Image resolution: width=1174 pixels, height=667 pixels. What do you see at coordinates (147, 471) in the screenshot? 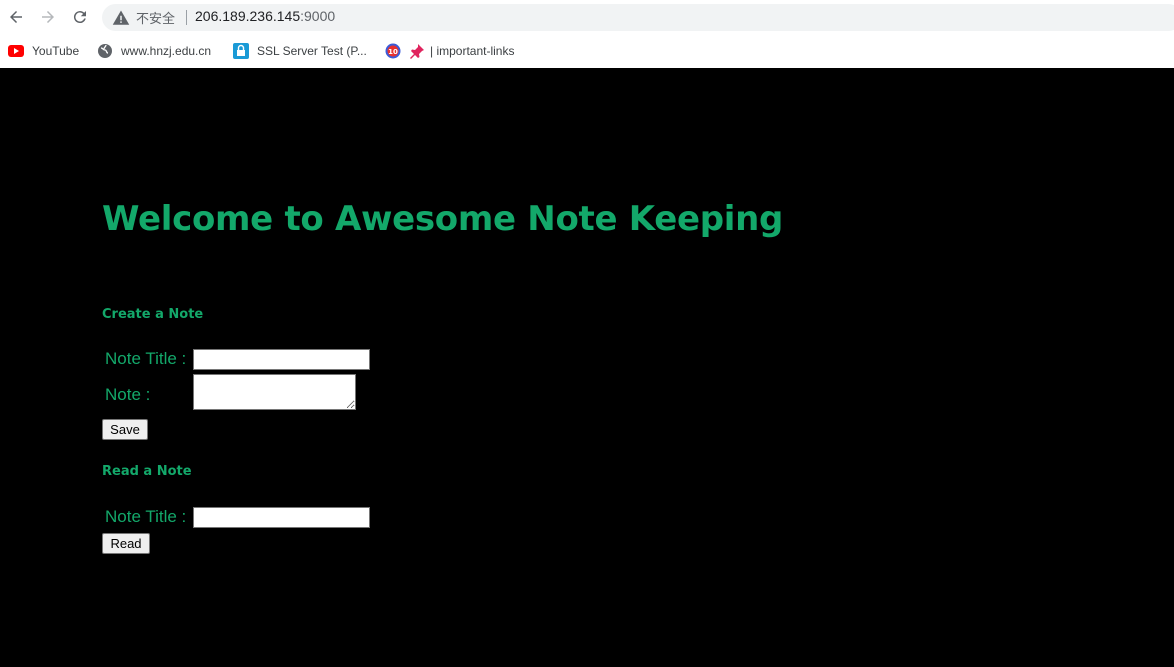
I see `read-note-heading: Read a Note` at bounding box center [147, 471].